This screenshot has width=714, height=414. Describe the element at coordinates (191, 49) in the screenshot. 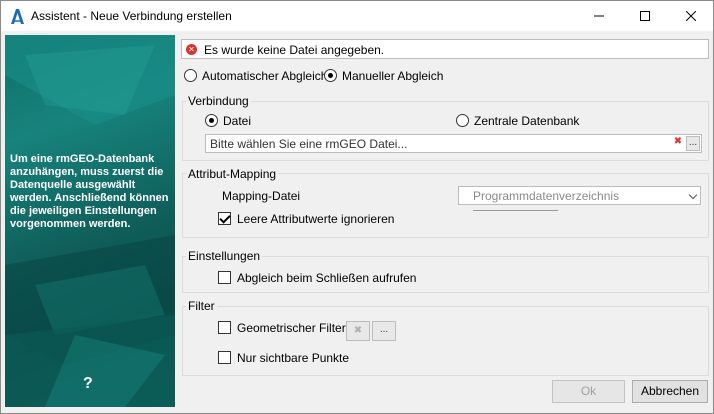

I see `error-icon: ✕` at that location.